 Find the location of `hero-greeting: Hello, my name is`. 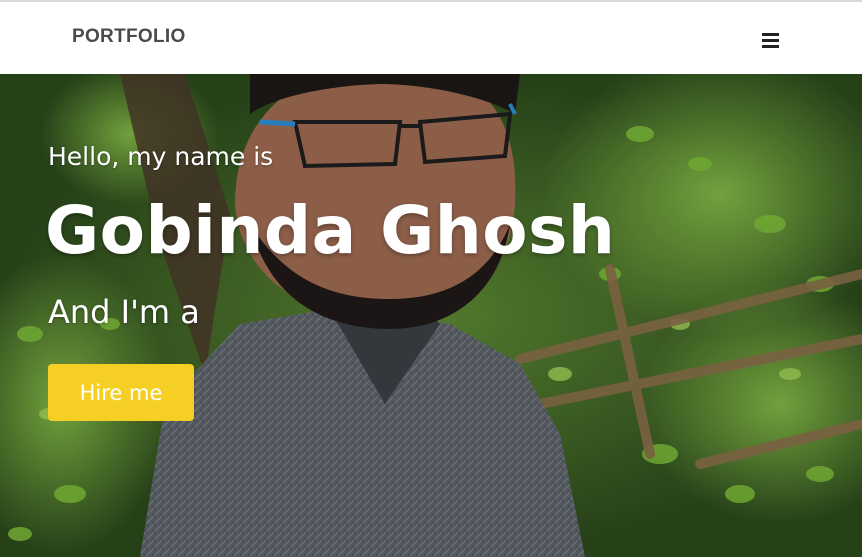

hero-greeting: Hello, my name is is located at coordinates (161, 156).